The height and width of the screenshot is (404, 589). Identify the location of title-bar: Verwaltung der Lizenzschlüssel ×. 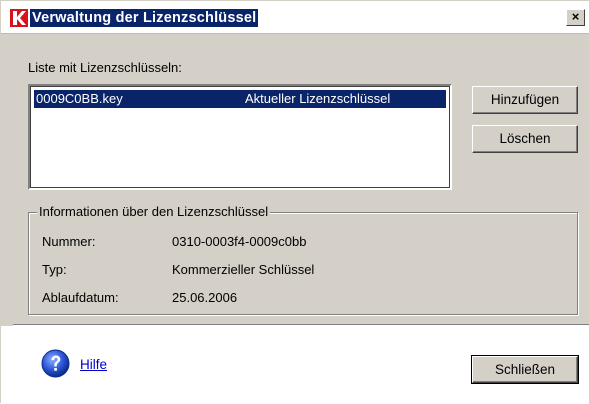
(295, 17).